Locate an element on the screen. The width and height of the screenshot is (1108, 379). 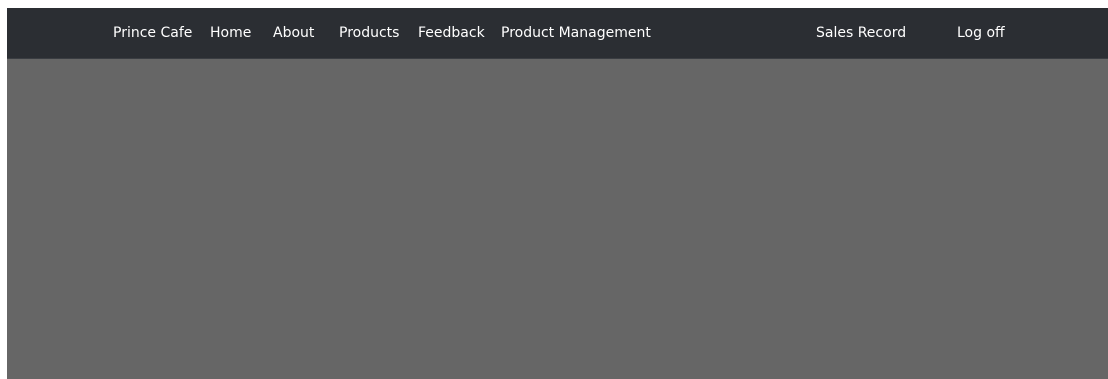
nav-link-about: About is located at coordinates (293, 33).